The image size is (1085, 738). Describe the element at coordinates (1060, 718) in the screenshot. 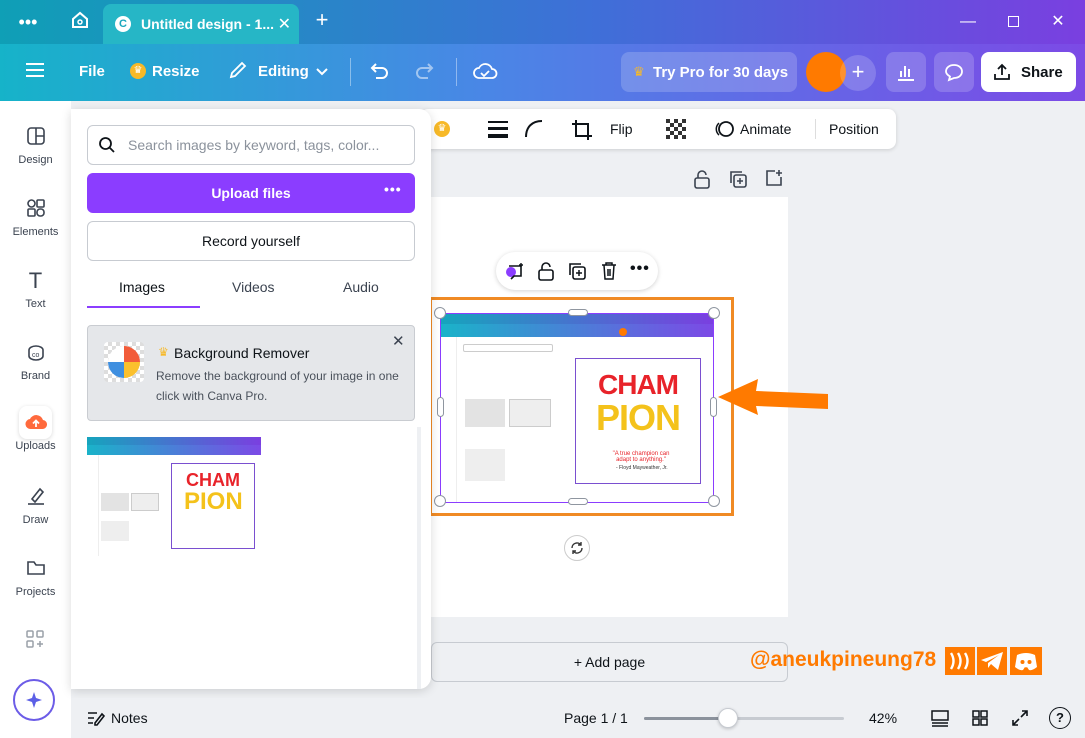

I see `help-icon: ?` at that location.